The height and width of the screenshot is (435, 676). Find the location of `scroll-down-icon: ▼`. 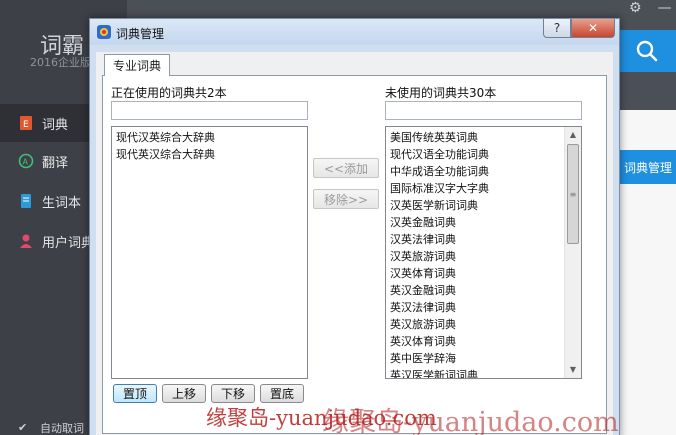

scroll-down-icon: ▼ is located at coordinates (573, 370).